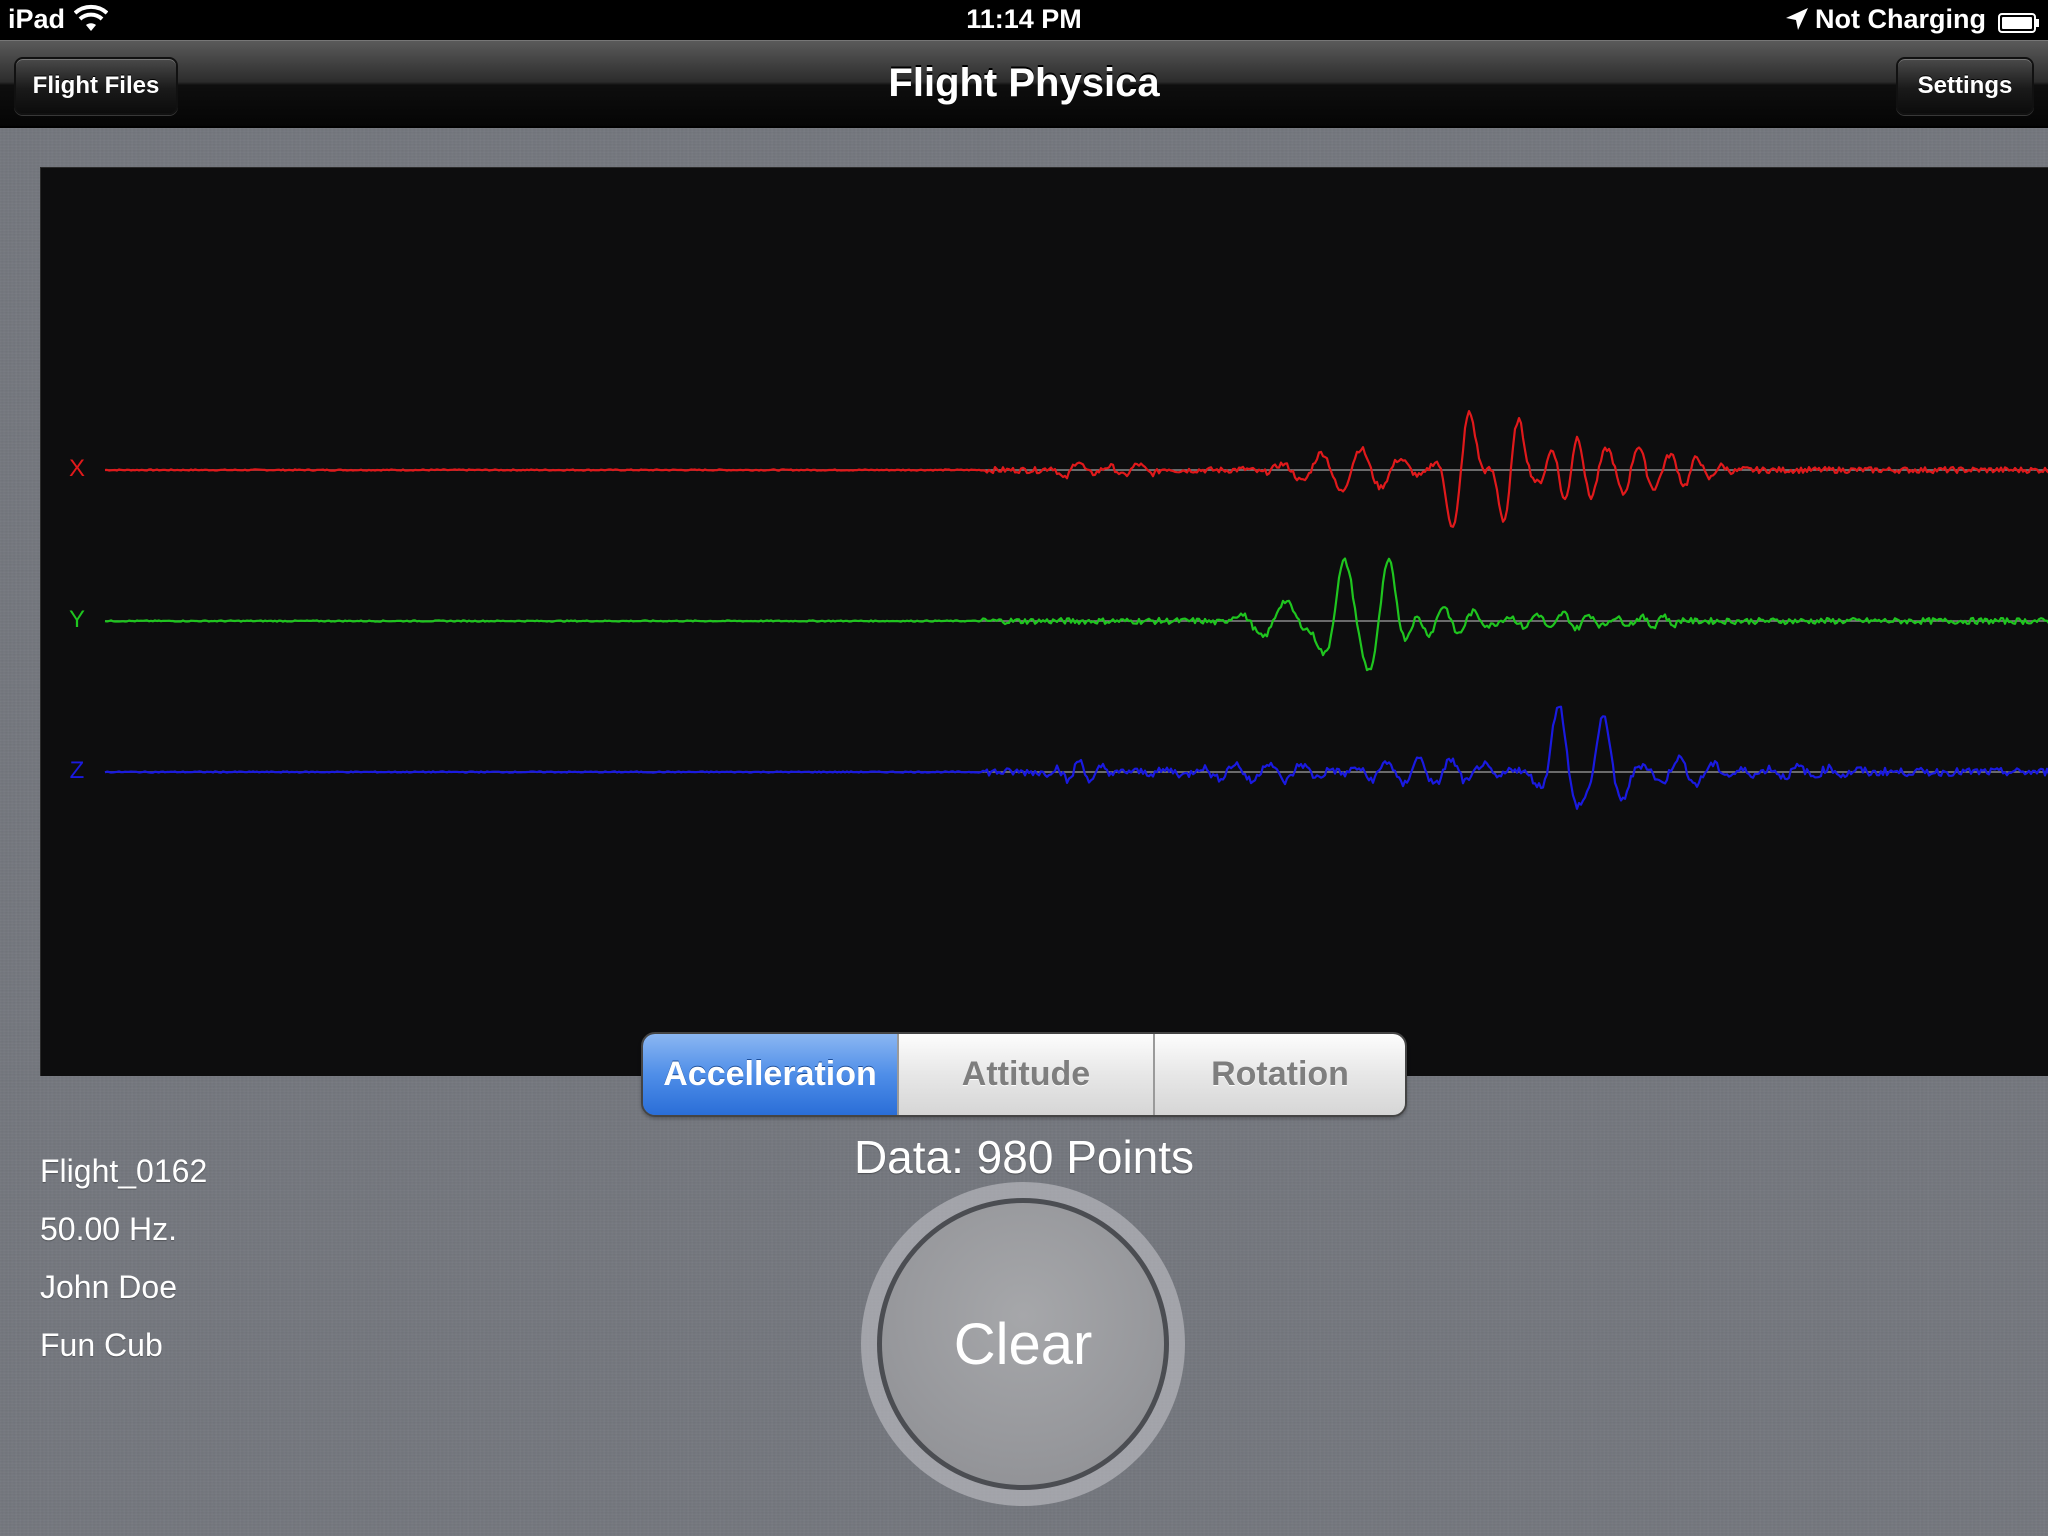  I want to click on clear-button-ring: Clear, so click(1023, 1344).